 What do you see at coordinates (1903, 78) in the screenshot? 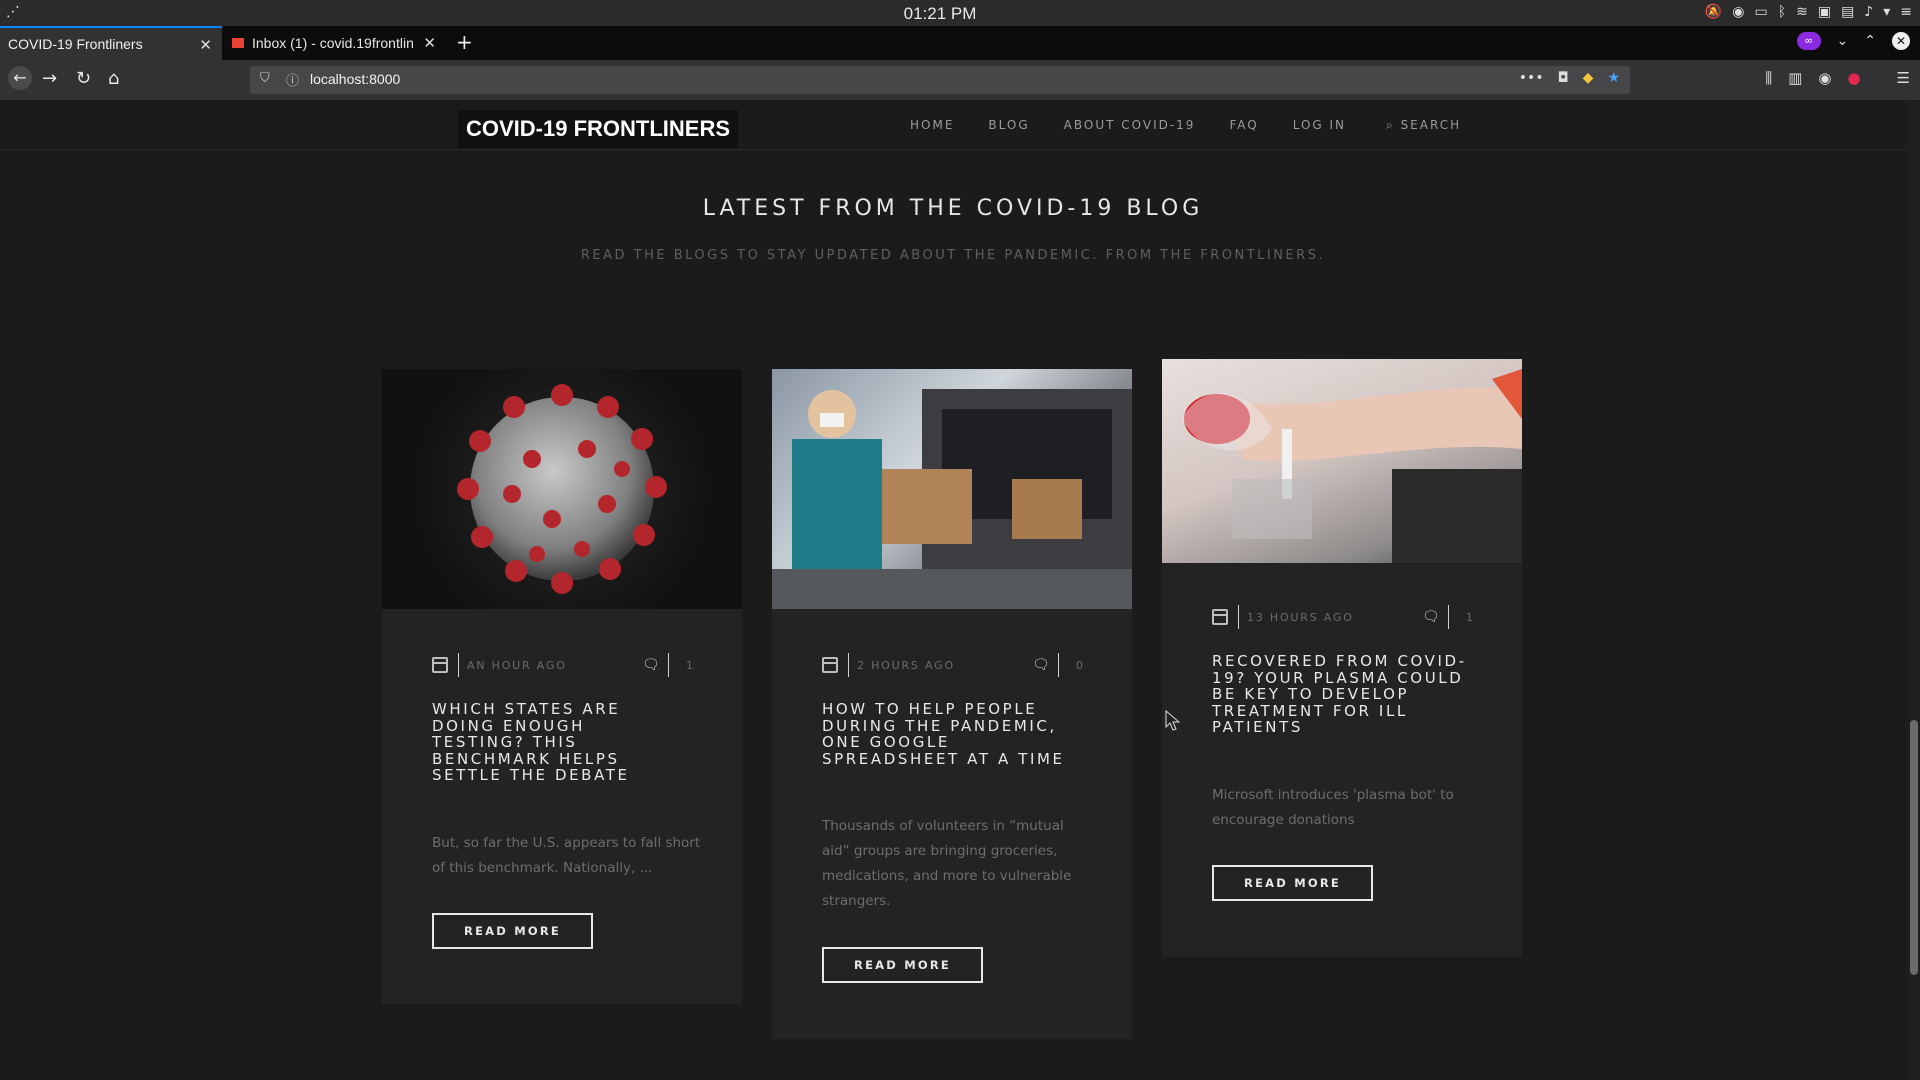
I see `menu-hamburger-icon: ☰` at bounding box center [1903, 78].